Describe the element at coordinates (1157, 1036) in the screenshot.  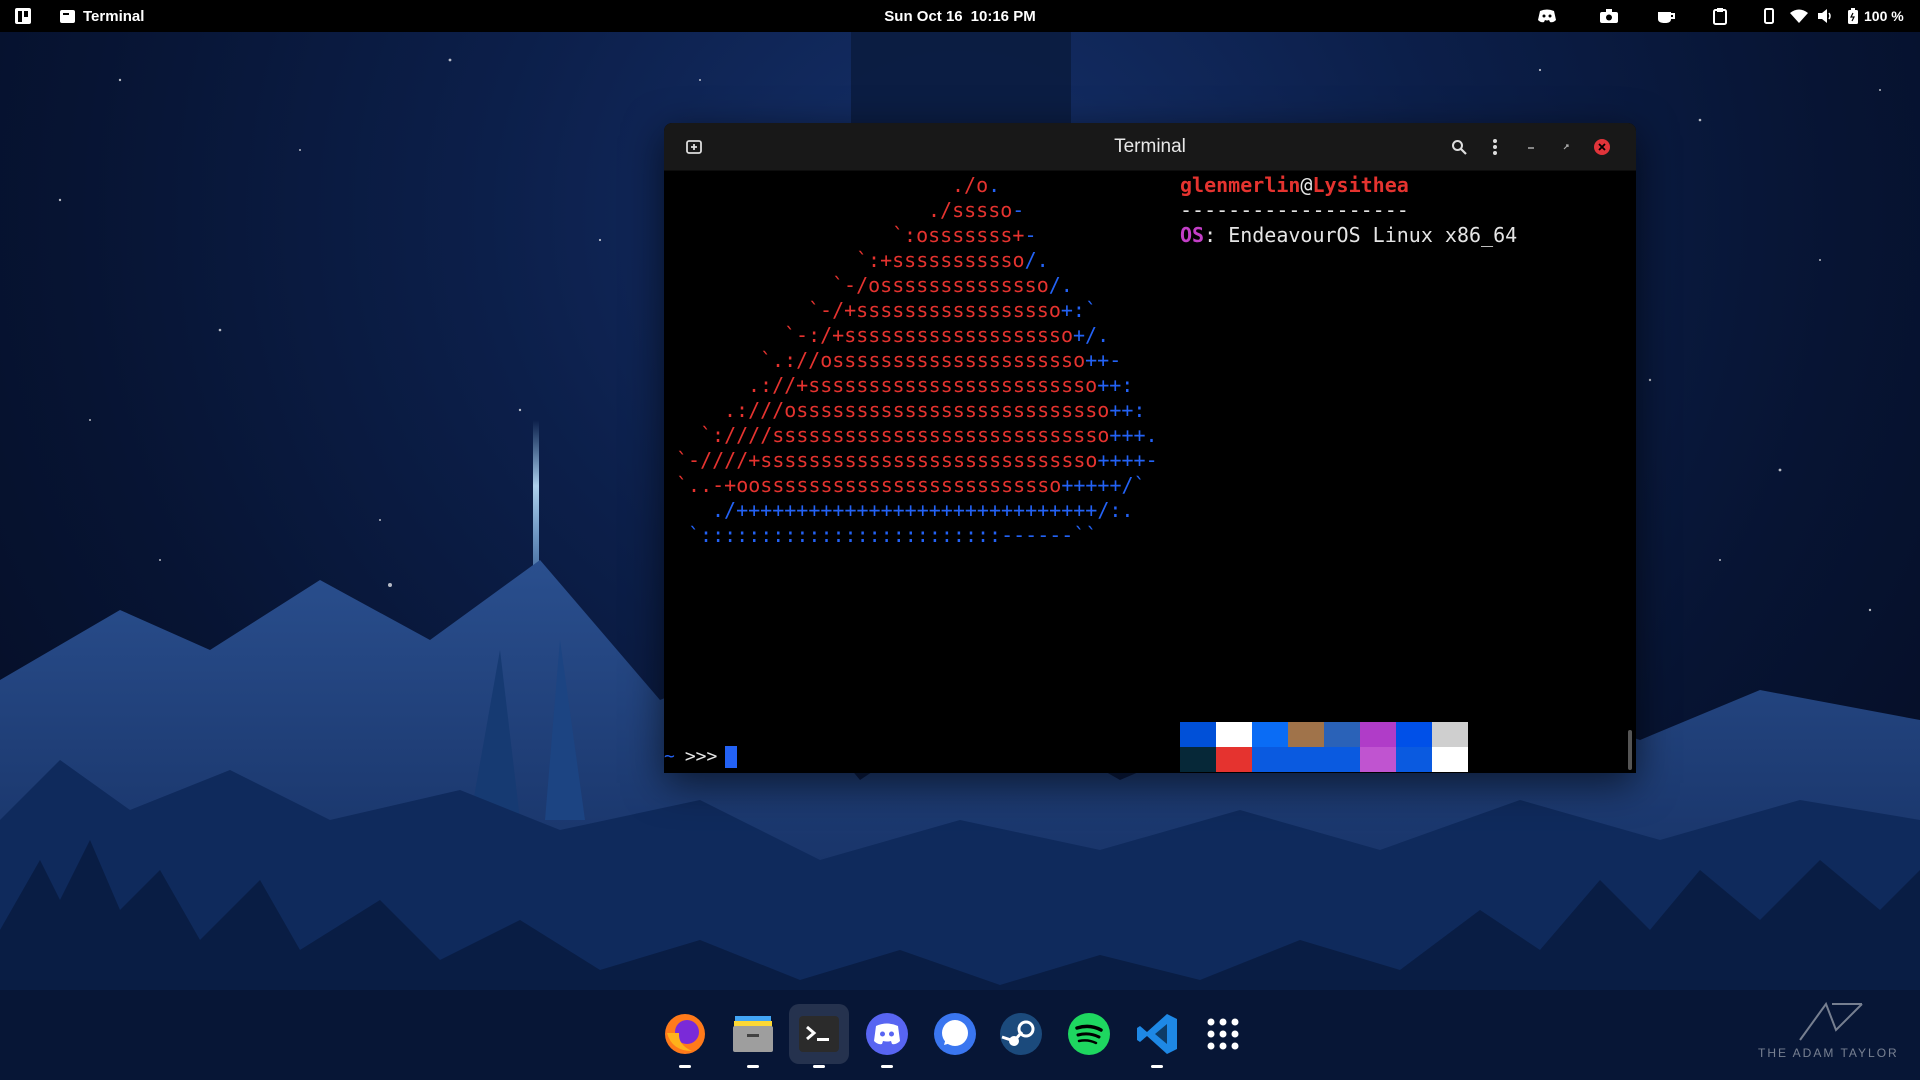
I see `dock-vscode` at that location.